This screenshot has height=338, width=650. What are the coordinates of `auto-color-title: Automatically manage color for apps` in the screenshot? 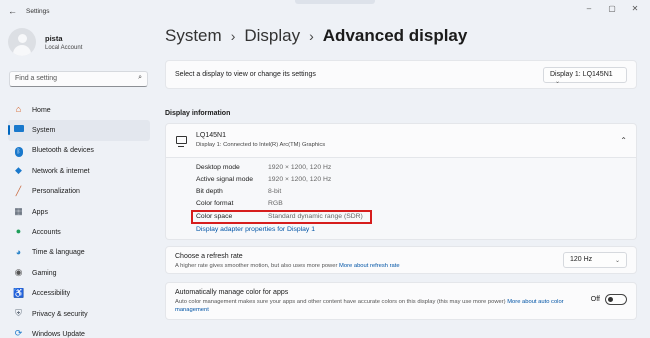 It's located at (232, 292).